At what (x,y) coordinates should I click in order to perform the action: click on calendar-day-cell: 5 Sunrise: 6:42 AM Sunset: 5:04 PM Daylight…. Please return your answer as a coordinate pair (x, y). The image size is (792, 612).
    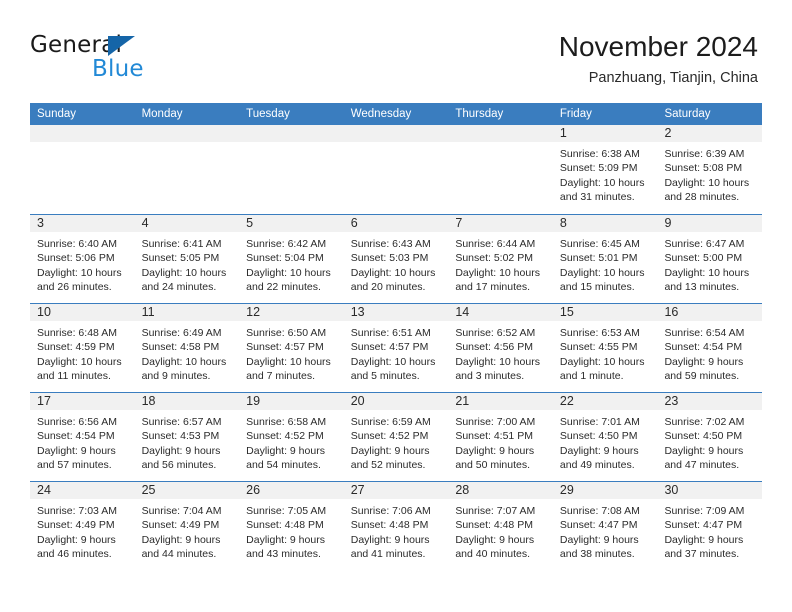
    Looking at the image, I should click on (291, 259).